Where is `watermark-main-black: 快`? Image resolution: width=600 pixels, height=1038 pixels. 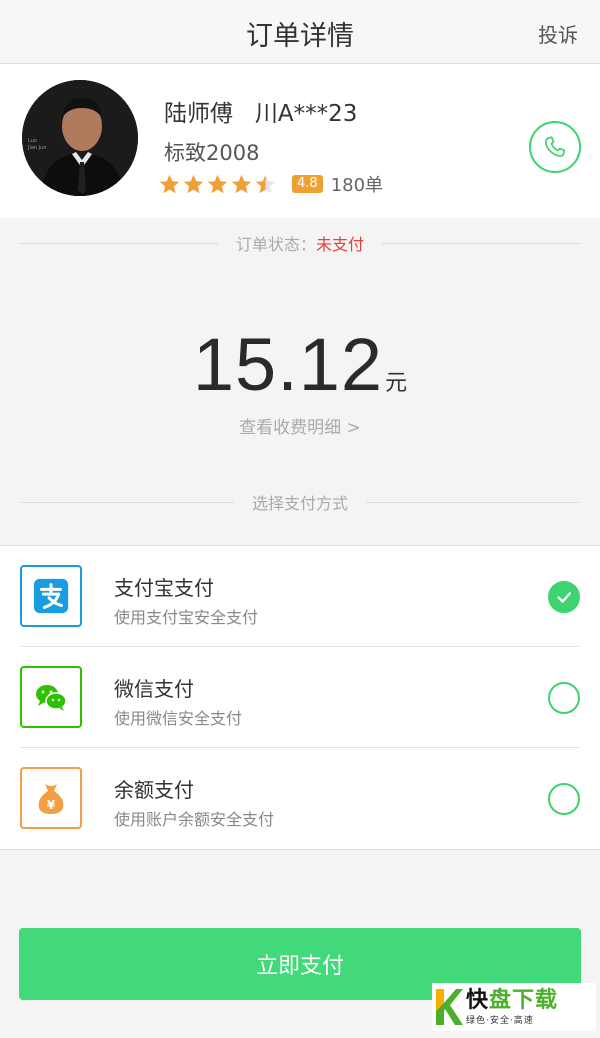
watermark-main-black: 快 is located at coordinates (478, 1000).